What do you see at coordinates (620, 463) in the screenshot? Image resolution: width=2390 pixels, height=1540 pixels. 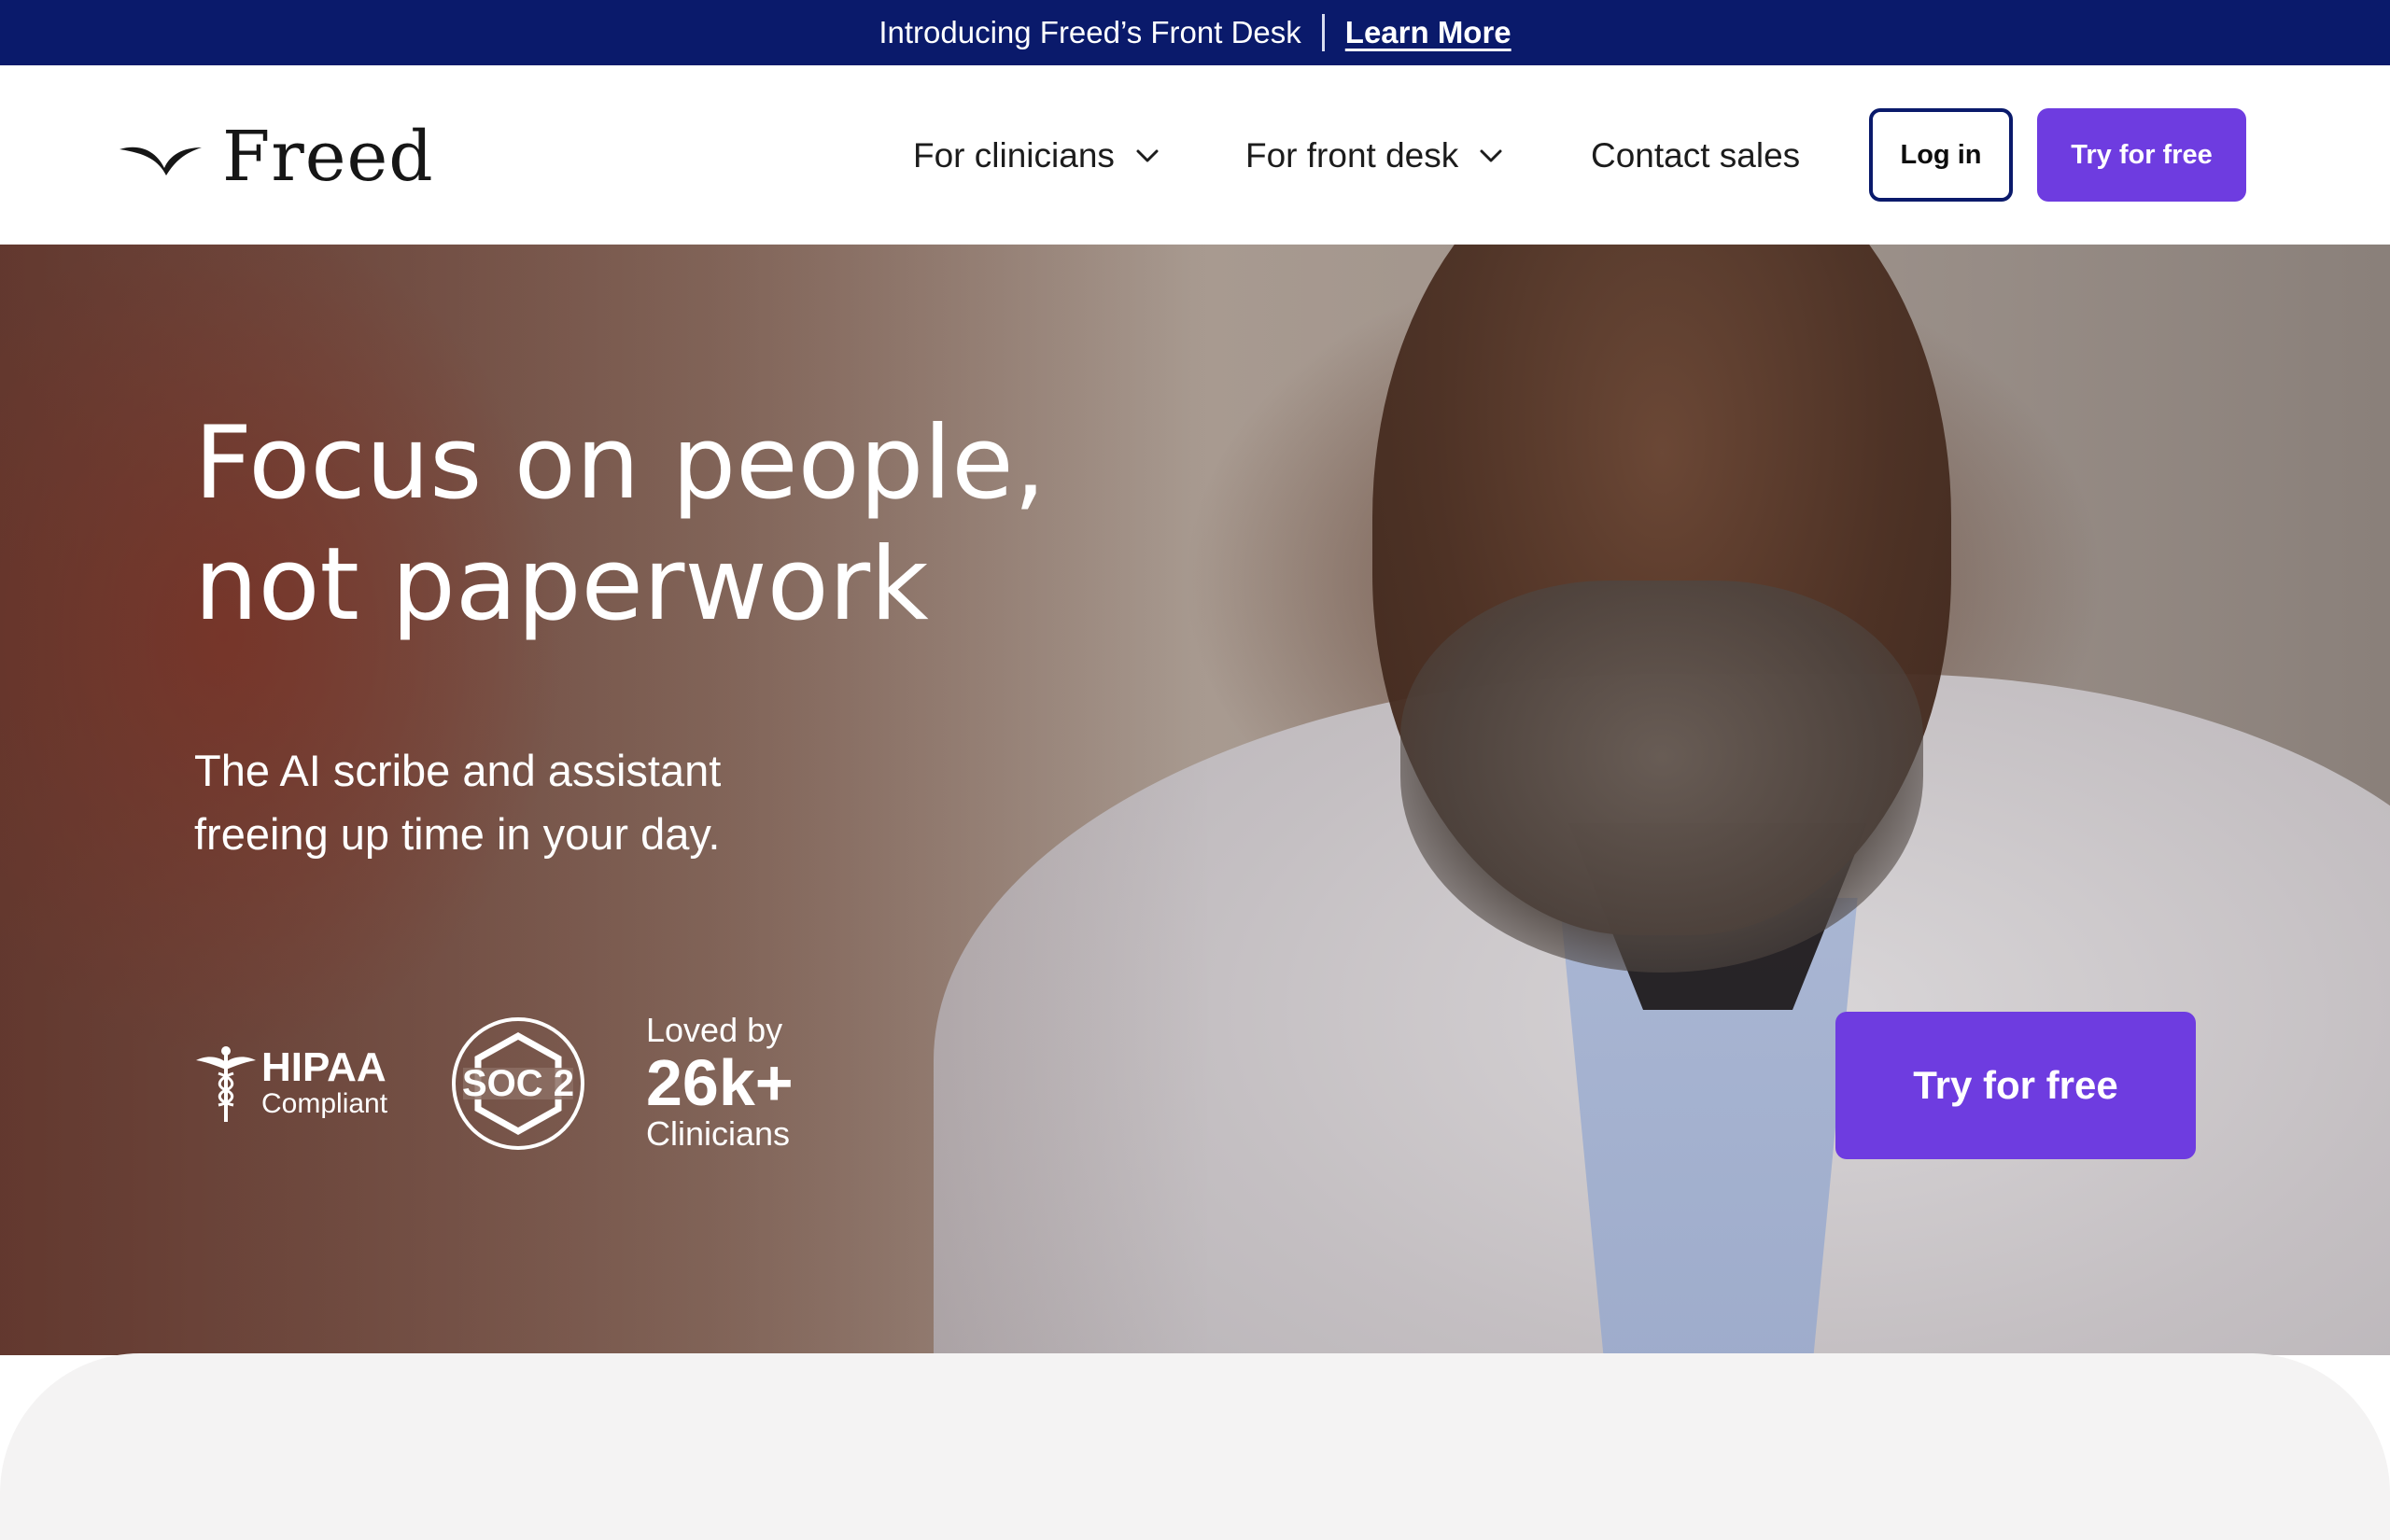 I see `hero-title-line-1: Focus on people,` at bounding box center [620, 463].